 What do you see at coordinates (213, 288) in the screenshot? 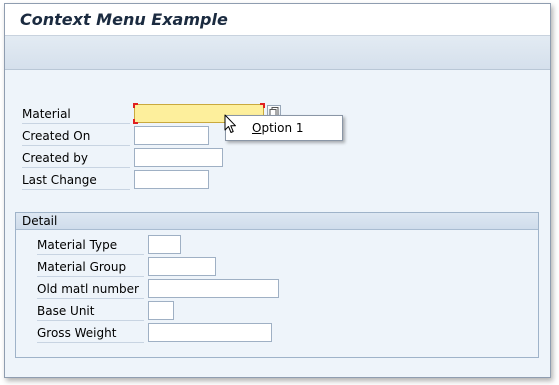
I see `old-matl-number-input` at bounding box center [213, 288].